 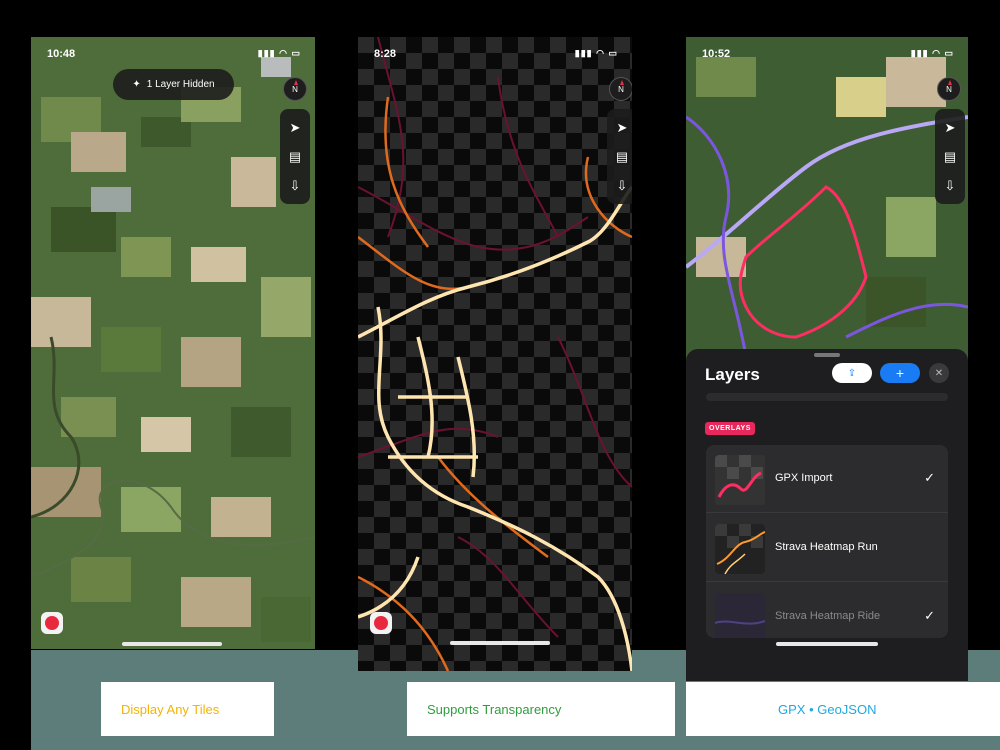 What do you see at coordinates (170, 709) in the screenshot?
I see `caption-text: Display Any Tiles` at bounding box center [170, 709].